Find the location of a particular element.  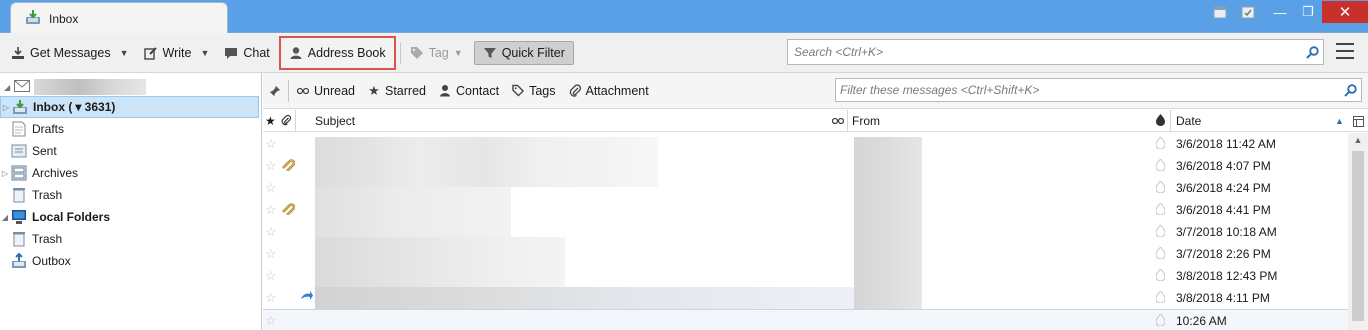

get-messages-button: Get Messages is located at coordinates (61, 53).